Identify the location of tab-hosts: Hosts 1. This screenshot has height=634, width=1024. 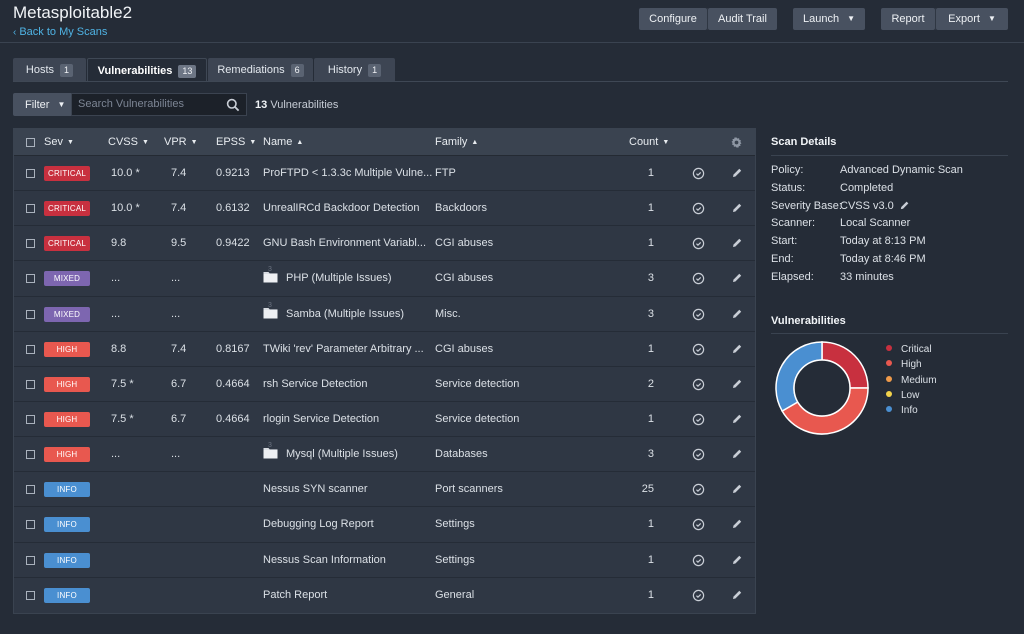
(49, 70).